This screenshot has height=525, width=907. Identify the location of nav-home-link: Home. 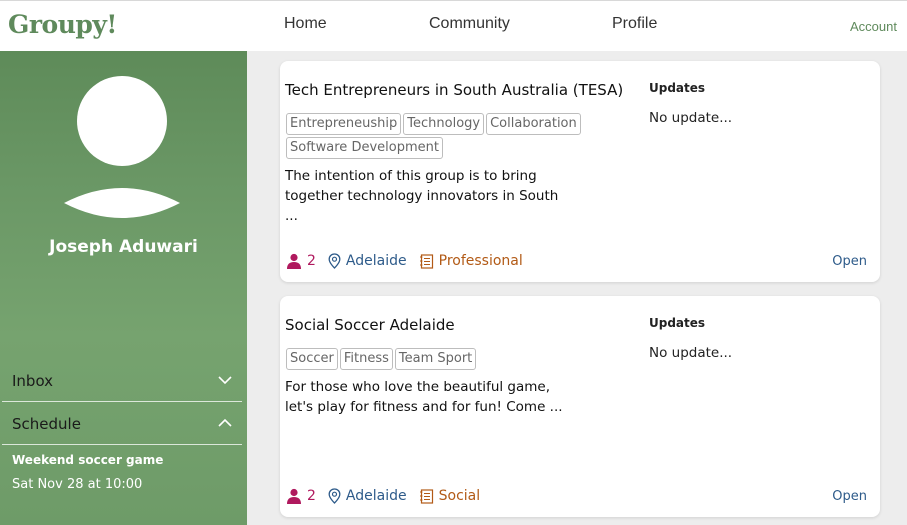
(305, 24).